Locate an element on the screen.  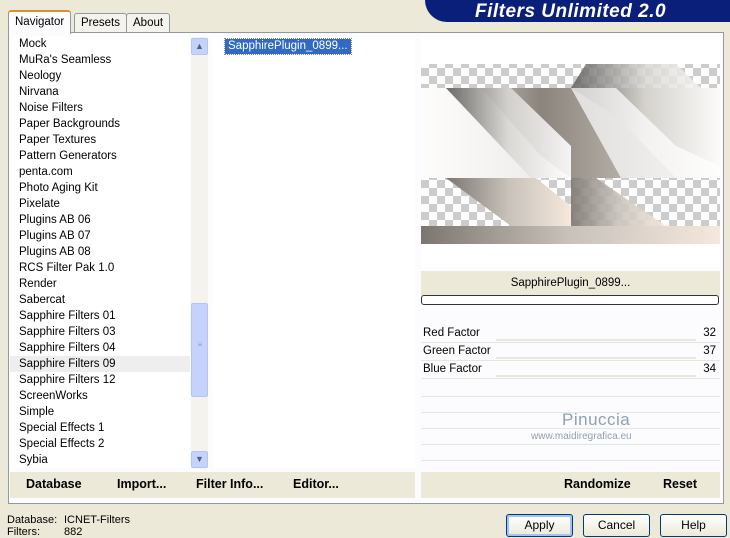
category-item: Render is located at coordinates (100, 284).